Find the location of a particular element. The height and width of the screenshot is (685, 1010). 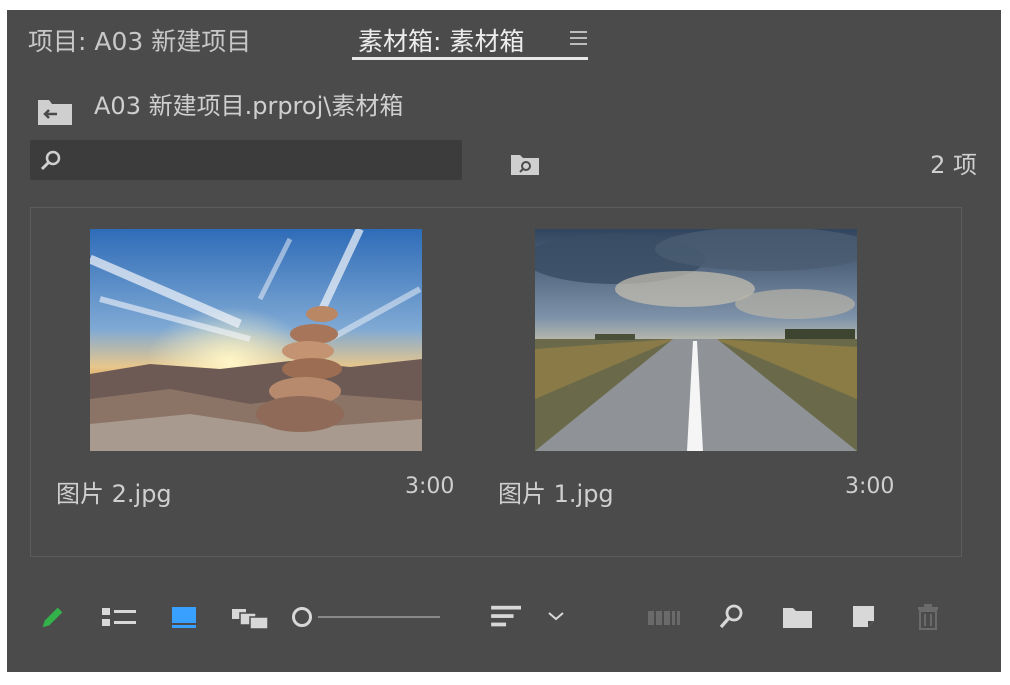

tab-bin: 素材箱 is located at coordinates (441, 40).